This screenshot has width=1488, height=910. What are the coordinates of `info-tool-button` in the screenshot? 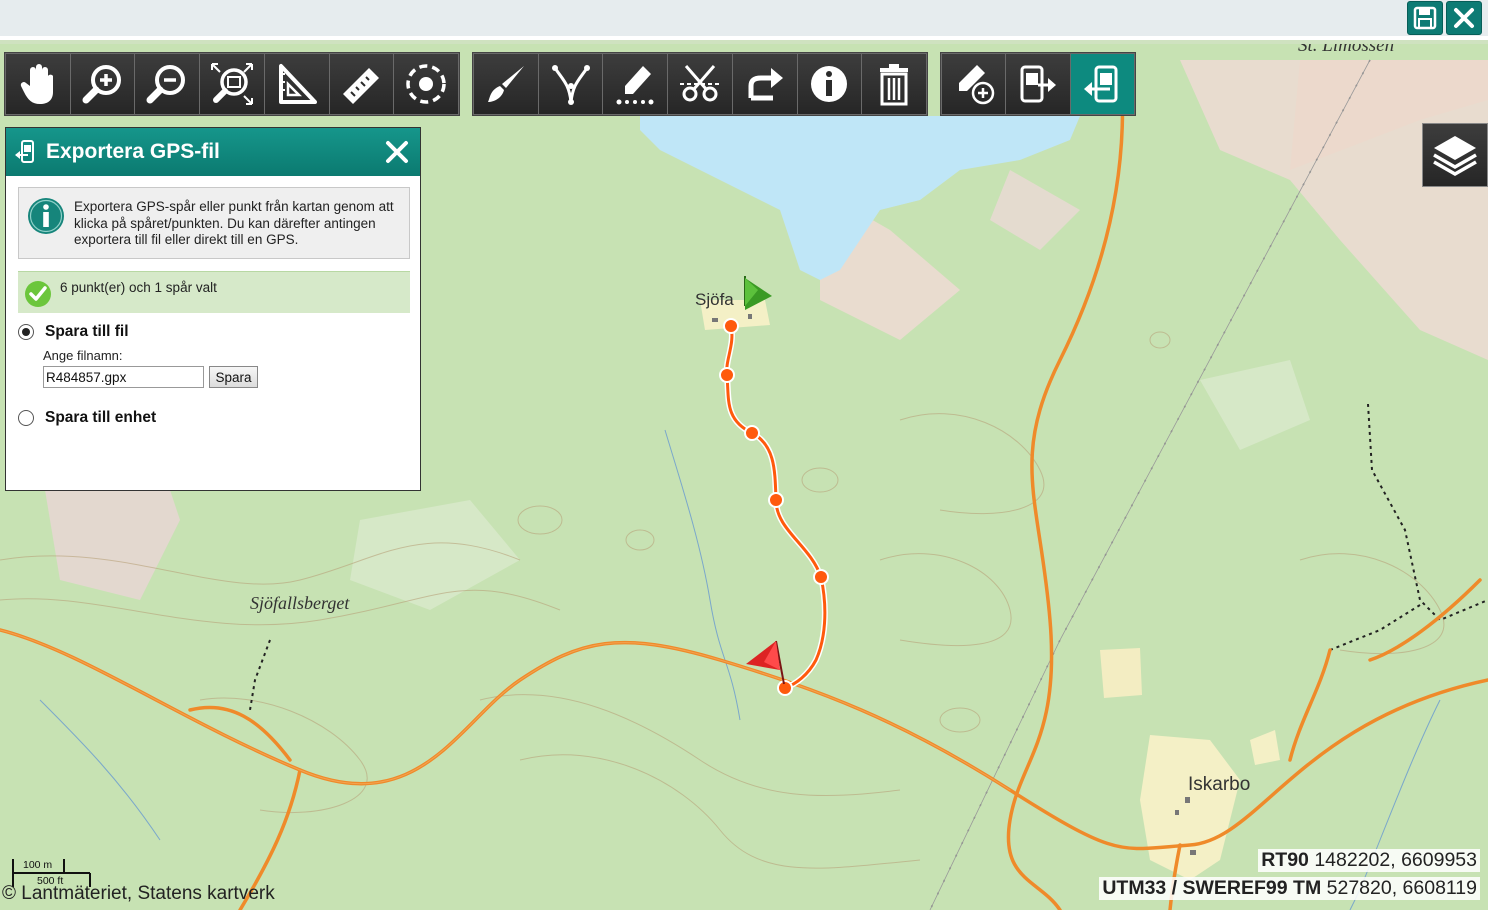 It's located at (829, 84).